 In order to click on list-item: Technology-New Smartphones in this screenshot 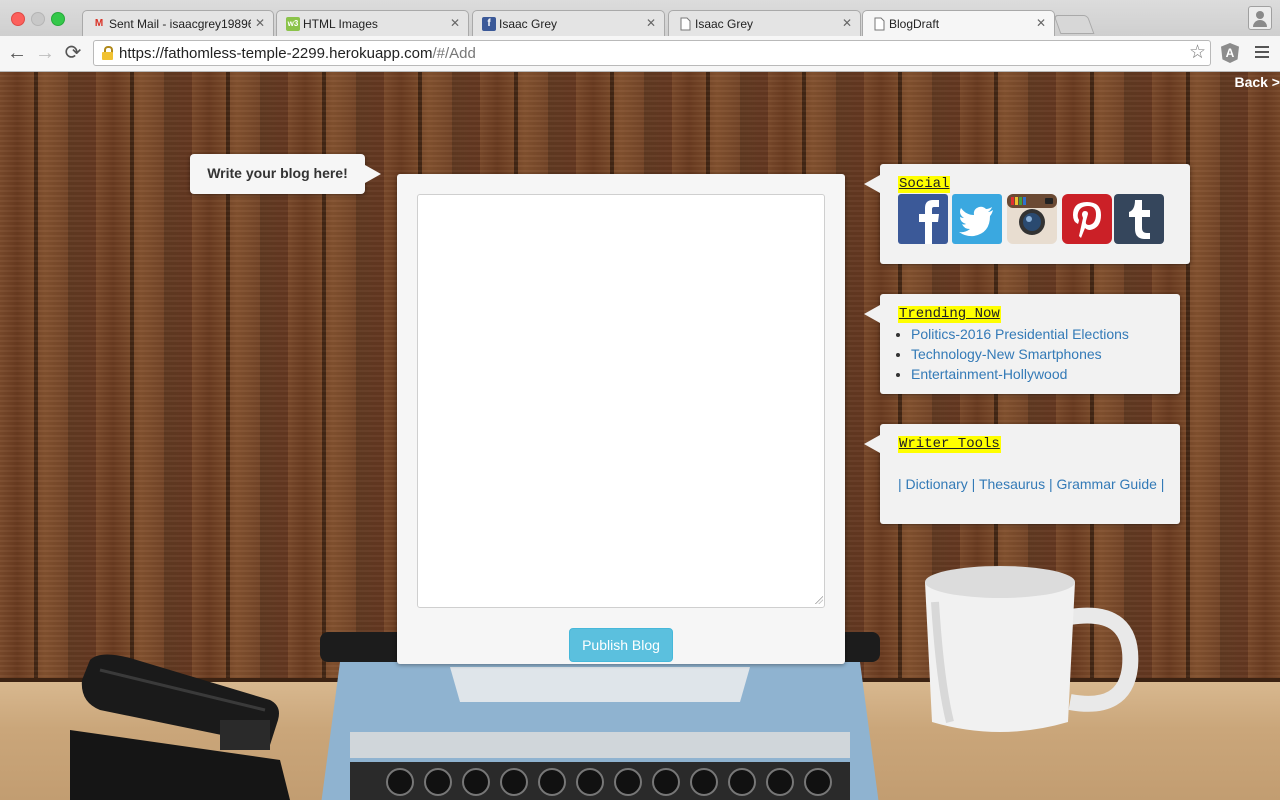, I will do `click(1020, 354)`.